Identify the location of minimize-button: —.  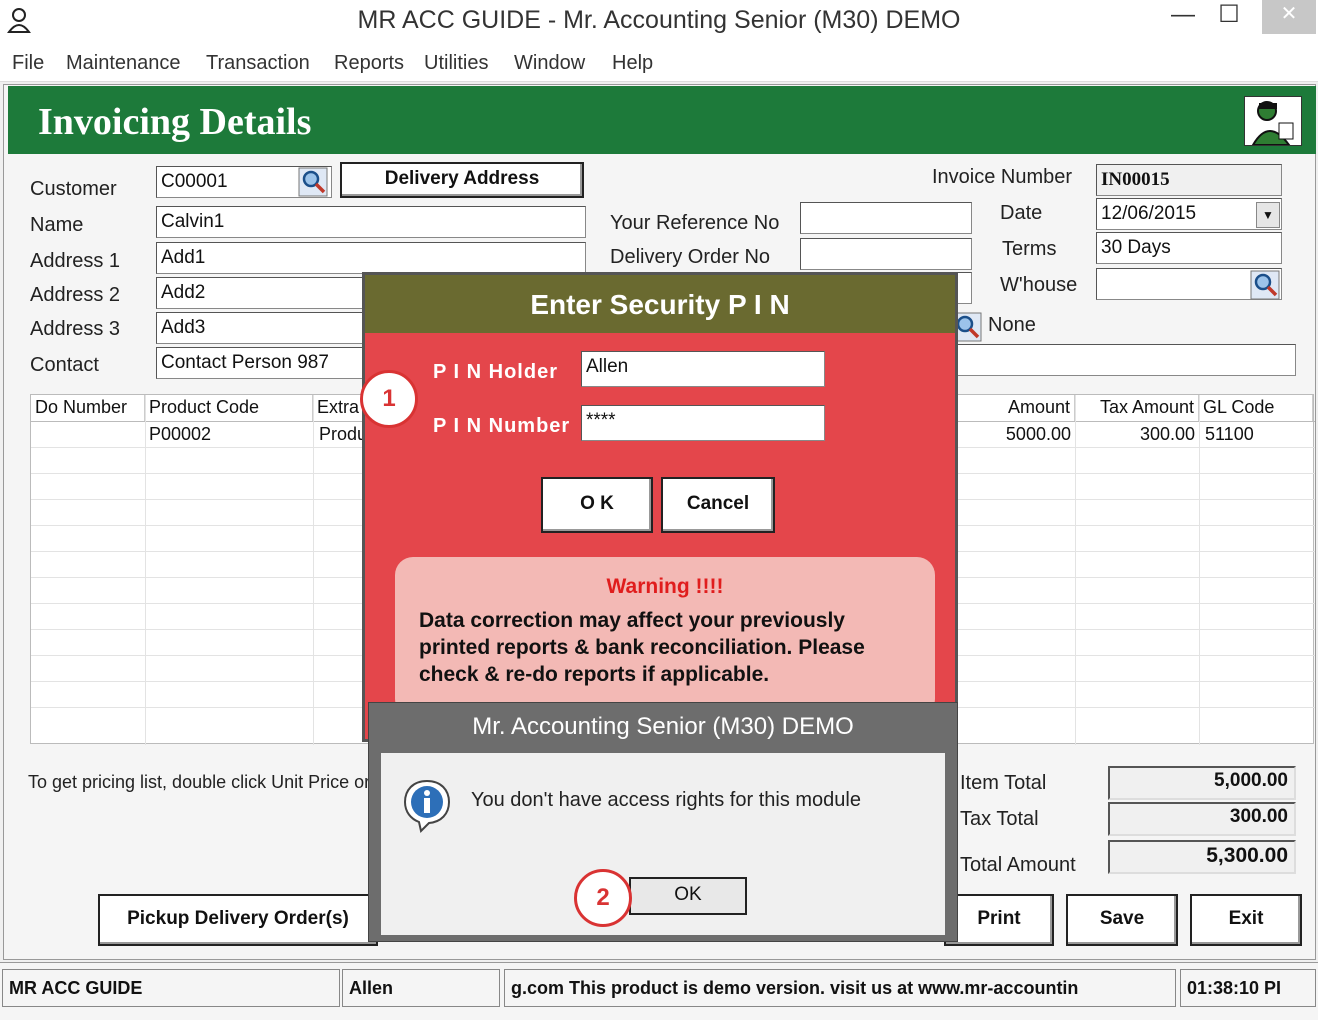
(1183, 17).